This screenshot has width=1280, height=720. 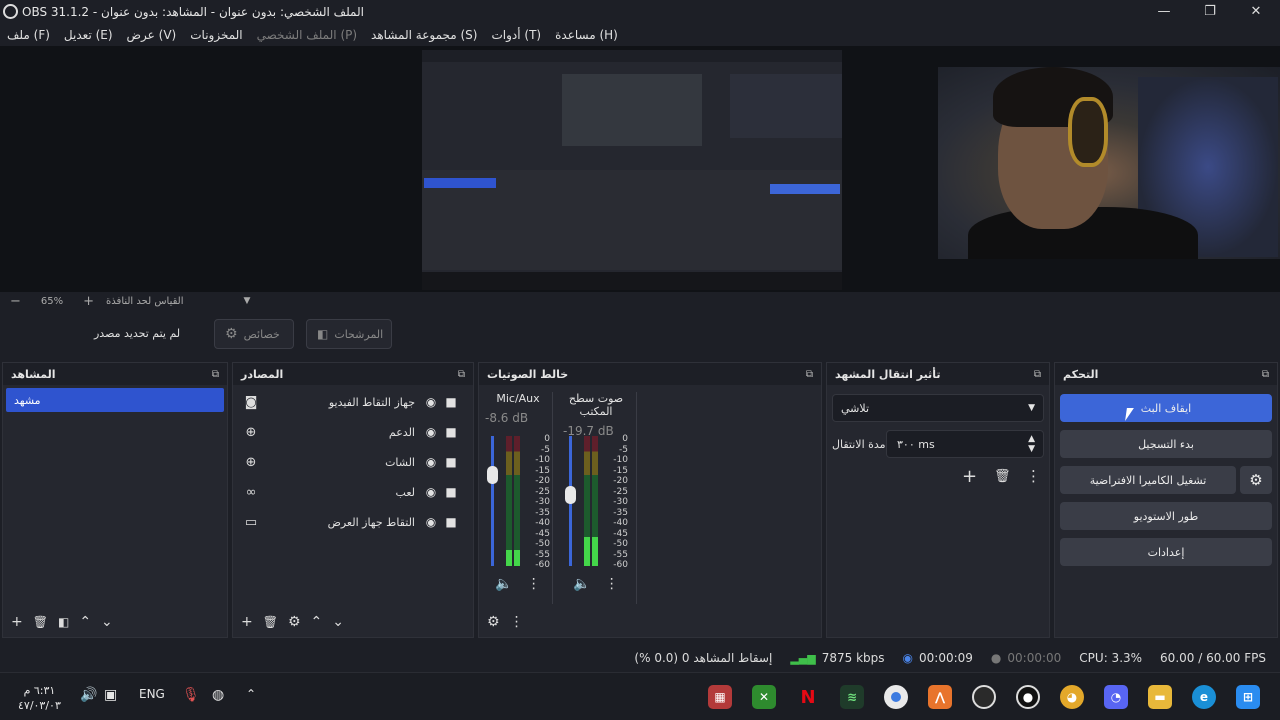 What do you see at coordinates (1166, 444) in the screenshot?
I see `start-recording-button: بدء التسجيل` at bounding box center [1166, 444].